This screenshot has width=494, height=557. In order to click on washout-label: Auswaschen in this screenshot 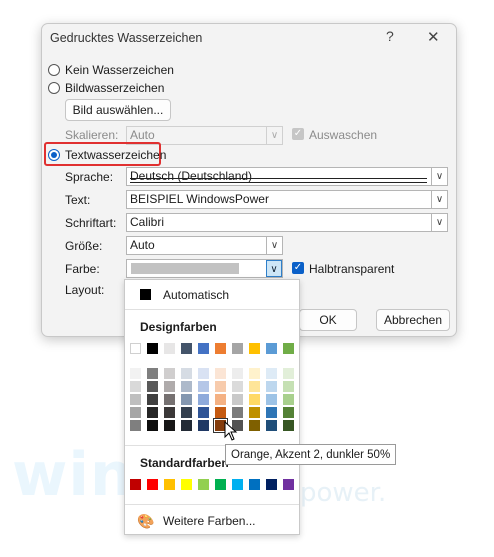, I will do `click(343, 135)`.